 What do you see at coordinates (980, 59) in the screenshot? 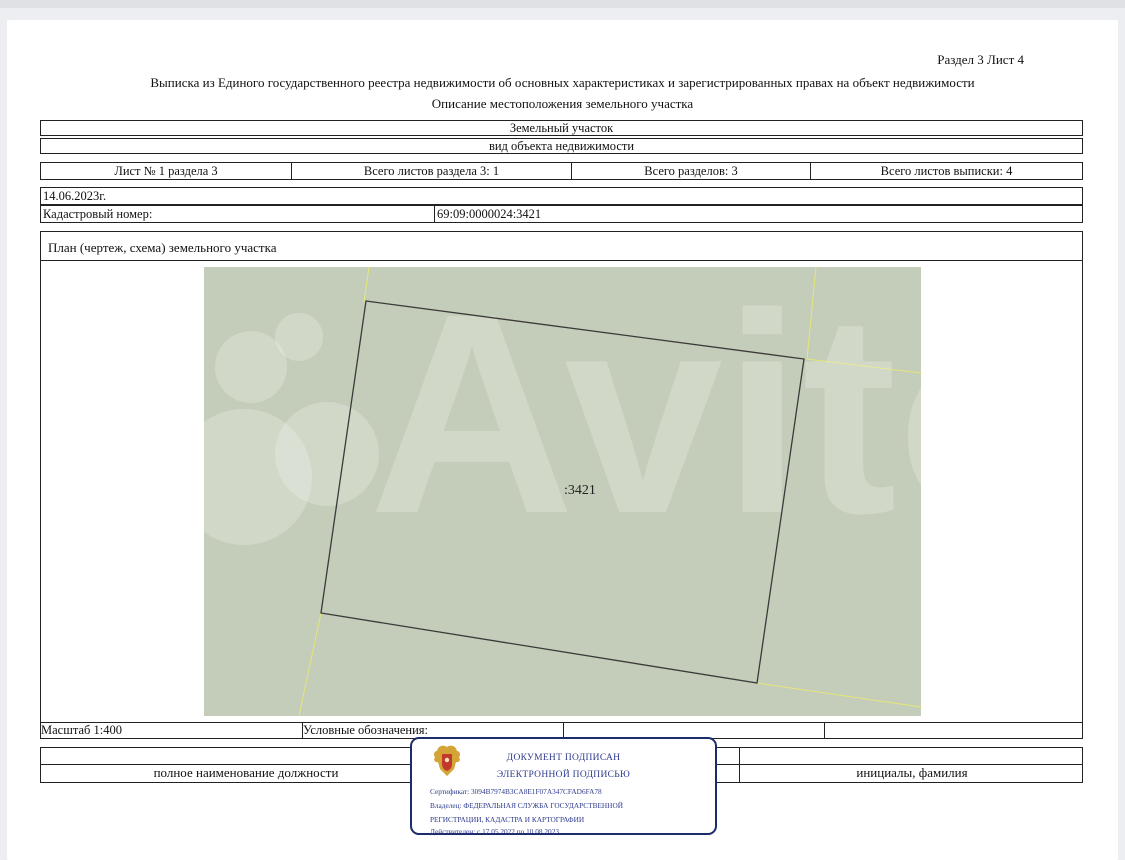
I see `section-sheet-label: Раздел 3 Лист 4` at bounding box center [980, 59].